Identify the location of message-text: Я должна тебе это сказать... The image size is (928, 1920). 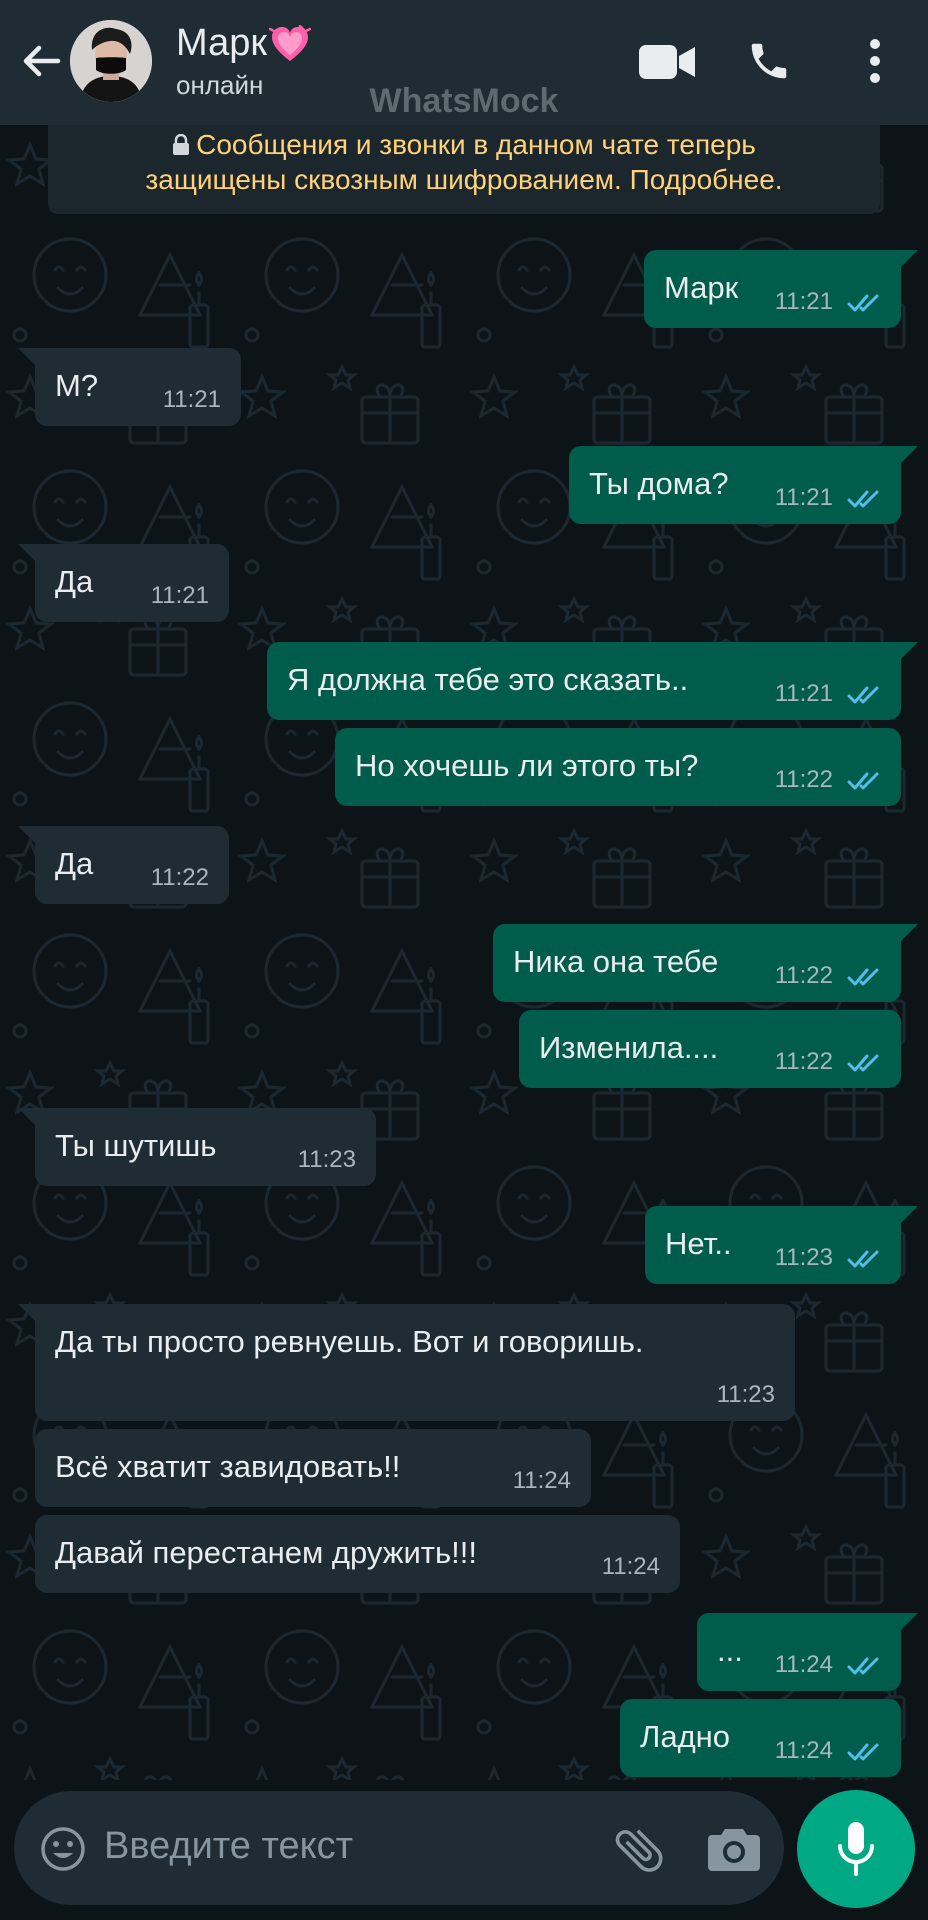
(488, 679).